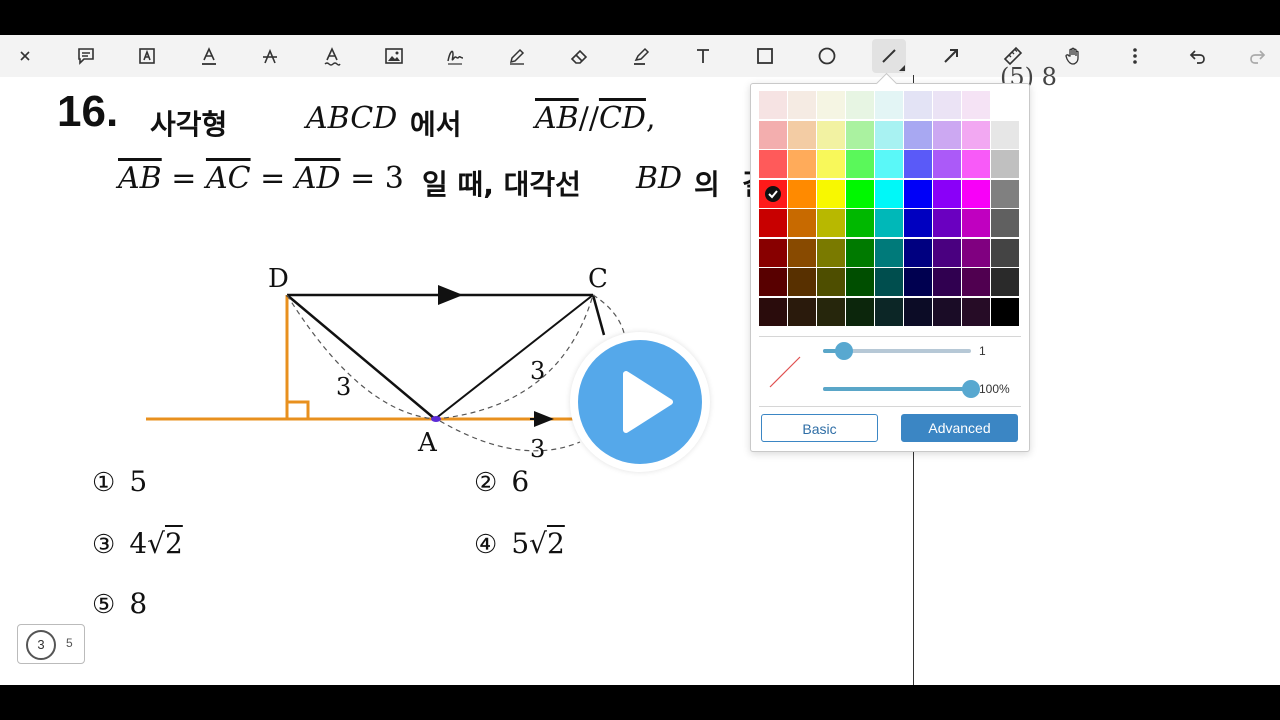  I want to click on thickness-slider, so click(897, 351).